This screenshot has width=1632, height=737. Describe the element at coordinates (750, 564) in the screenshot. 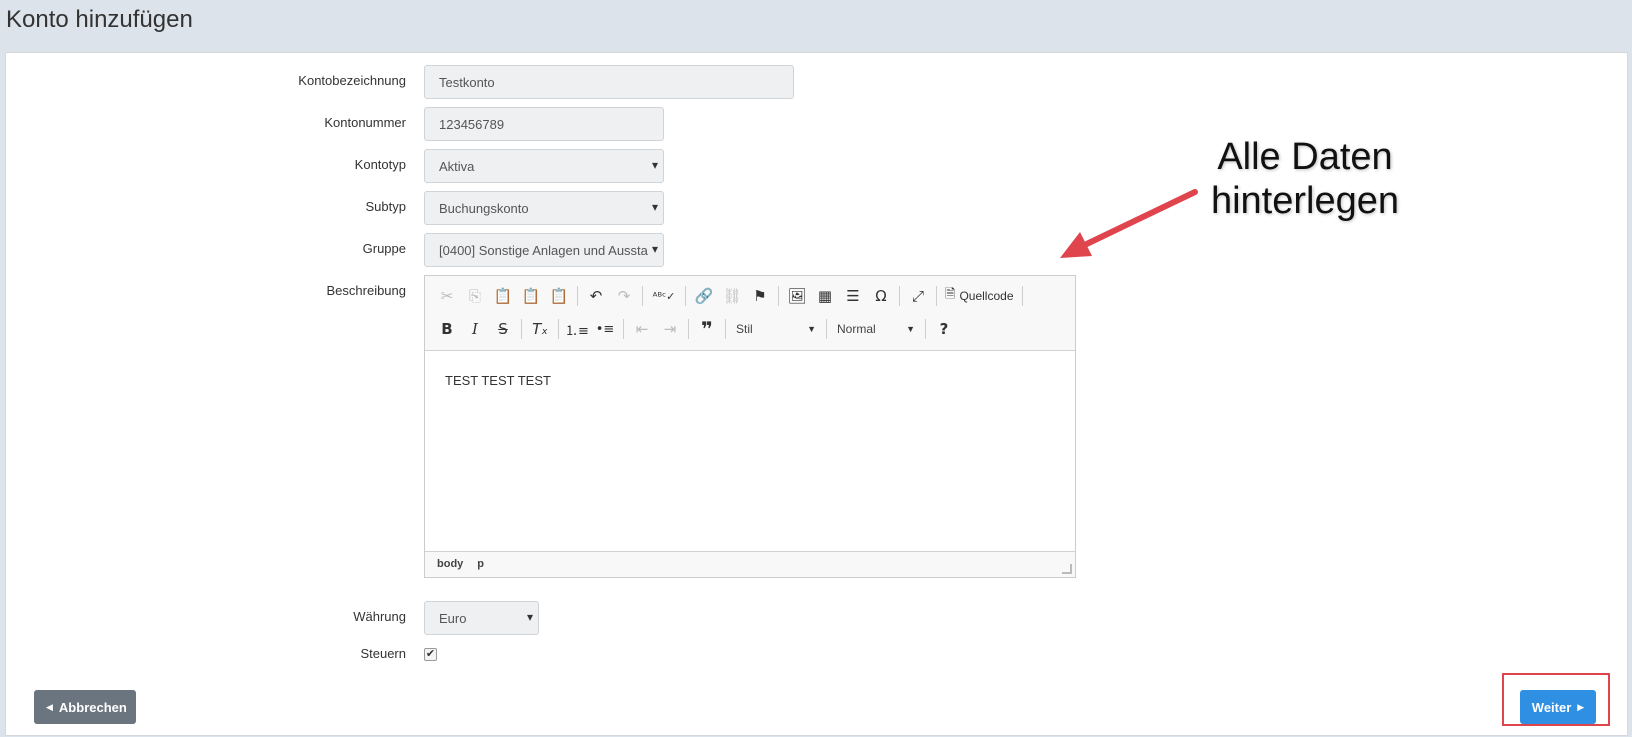

I see `editor-statusbar: body p` at that location.